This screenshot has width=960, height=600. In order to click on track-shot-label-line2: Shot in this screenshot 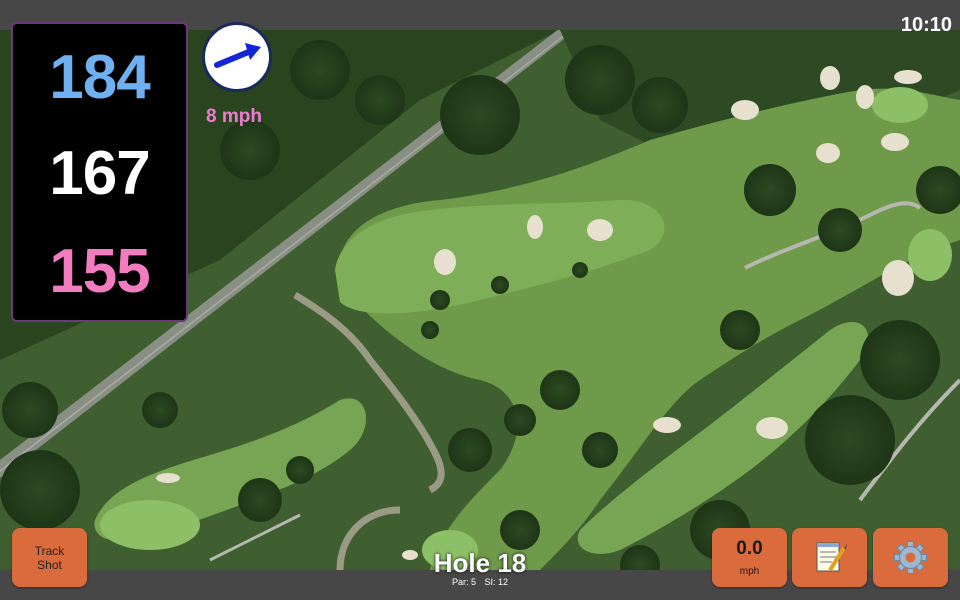, I will do `click(49, 565)`.